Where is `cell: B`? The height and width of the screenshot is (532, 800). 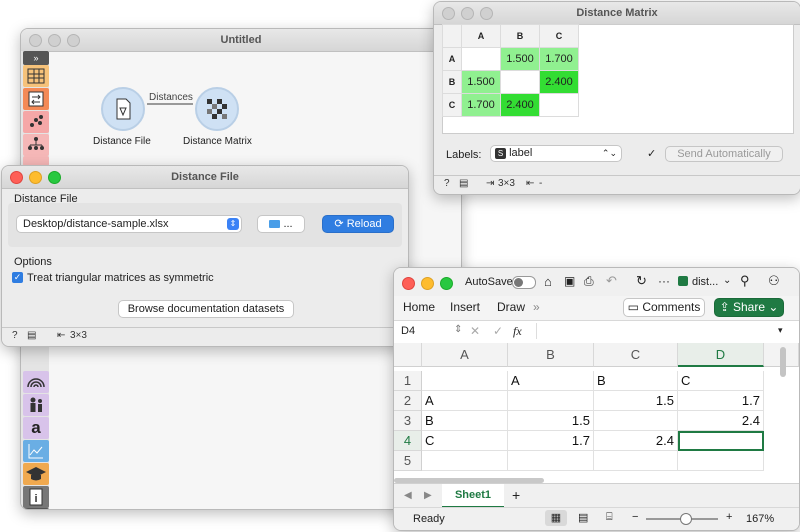
cell: B is located at coordinates (465, 421).